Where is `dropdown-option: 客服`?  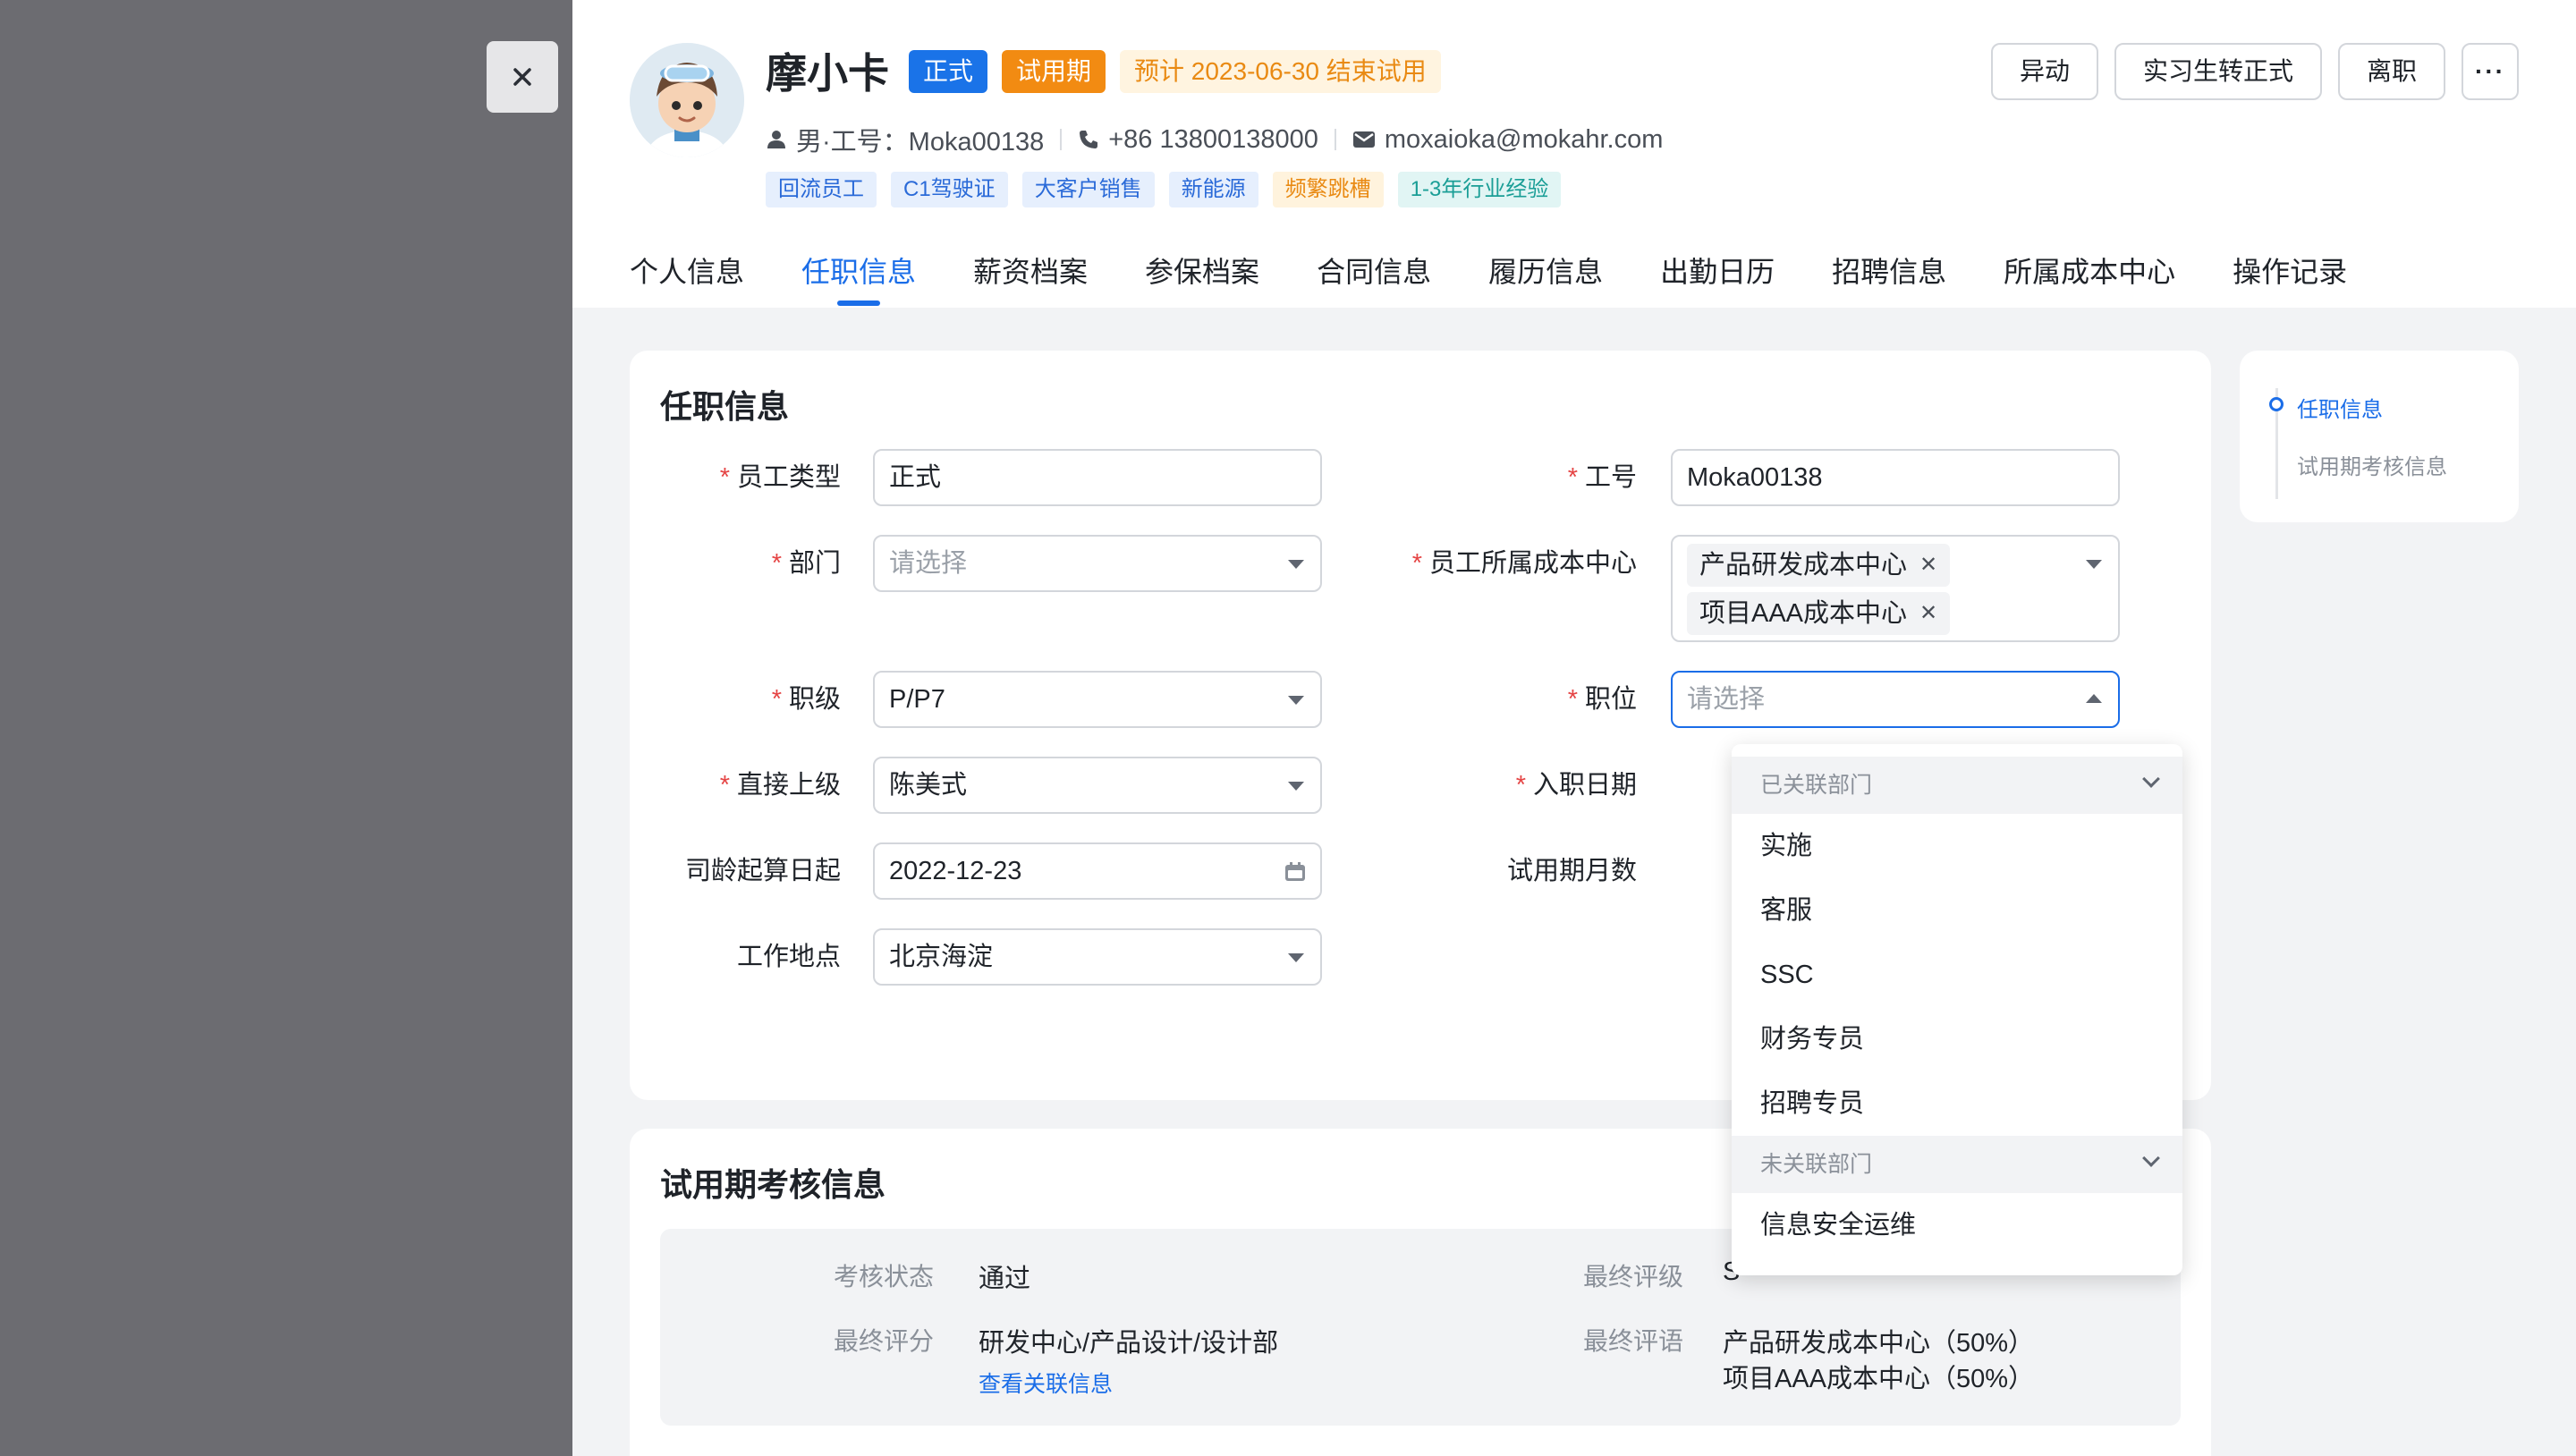 dropdown-option: 客服 is located at coordinates (1957, 910).